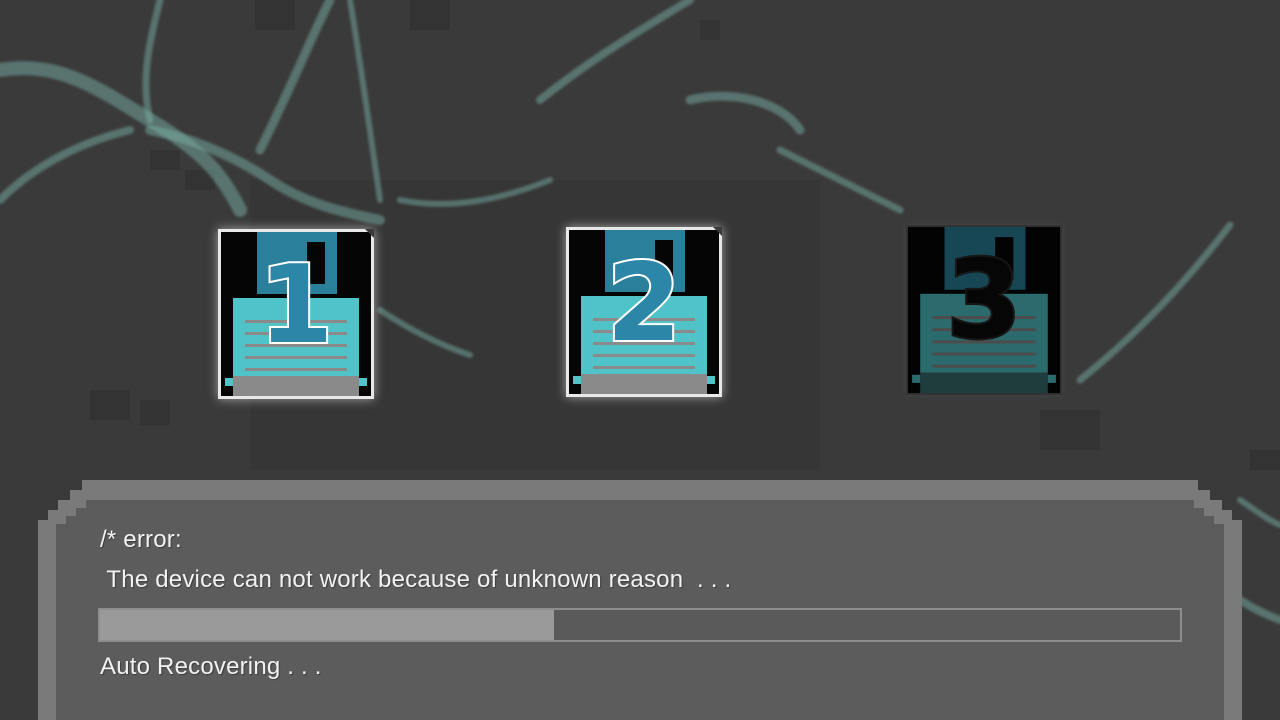  I want to click on status-label: Auto Recovering . . ., so click(211, 666).